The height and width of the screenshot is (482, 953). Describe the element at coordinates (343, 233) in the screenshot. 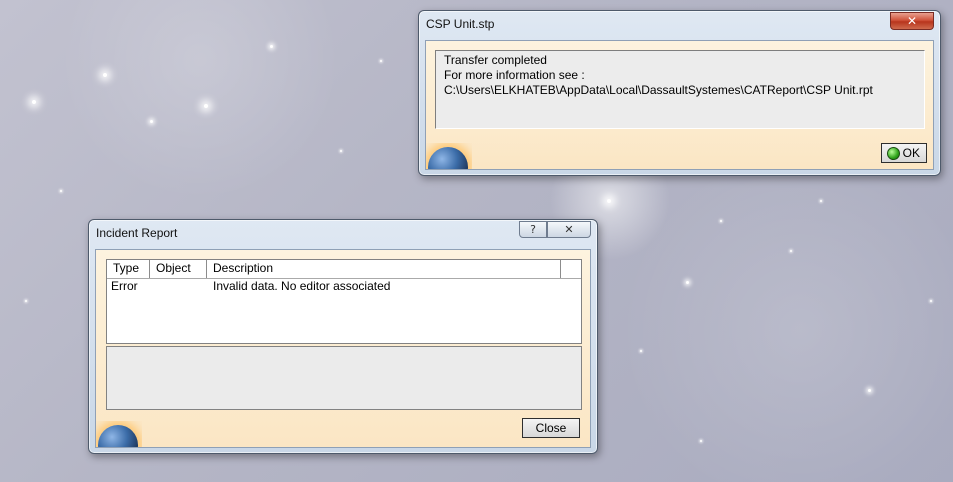

I see `incident-dialog-titlebar: Incident Report ? ✕` at that location.